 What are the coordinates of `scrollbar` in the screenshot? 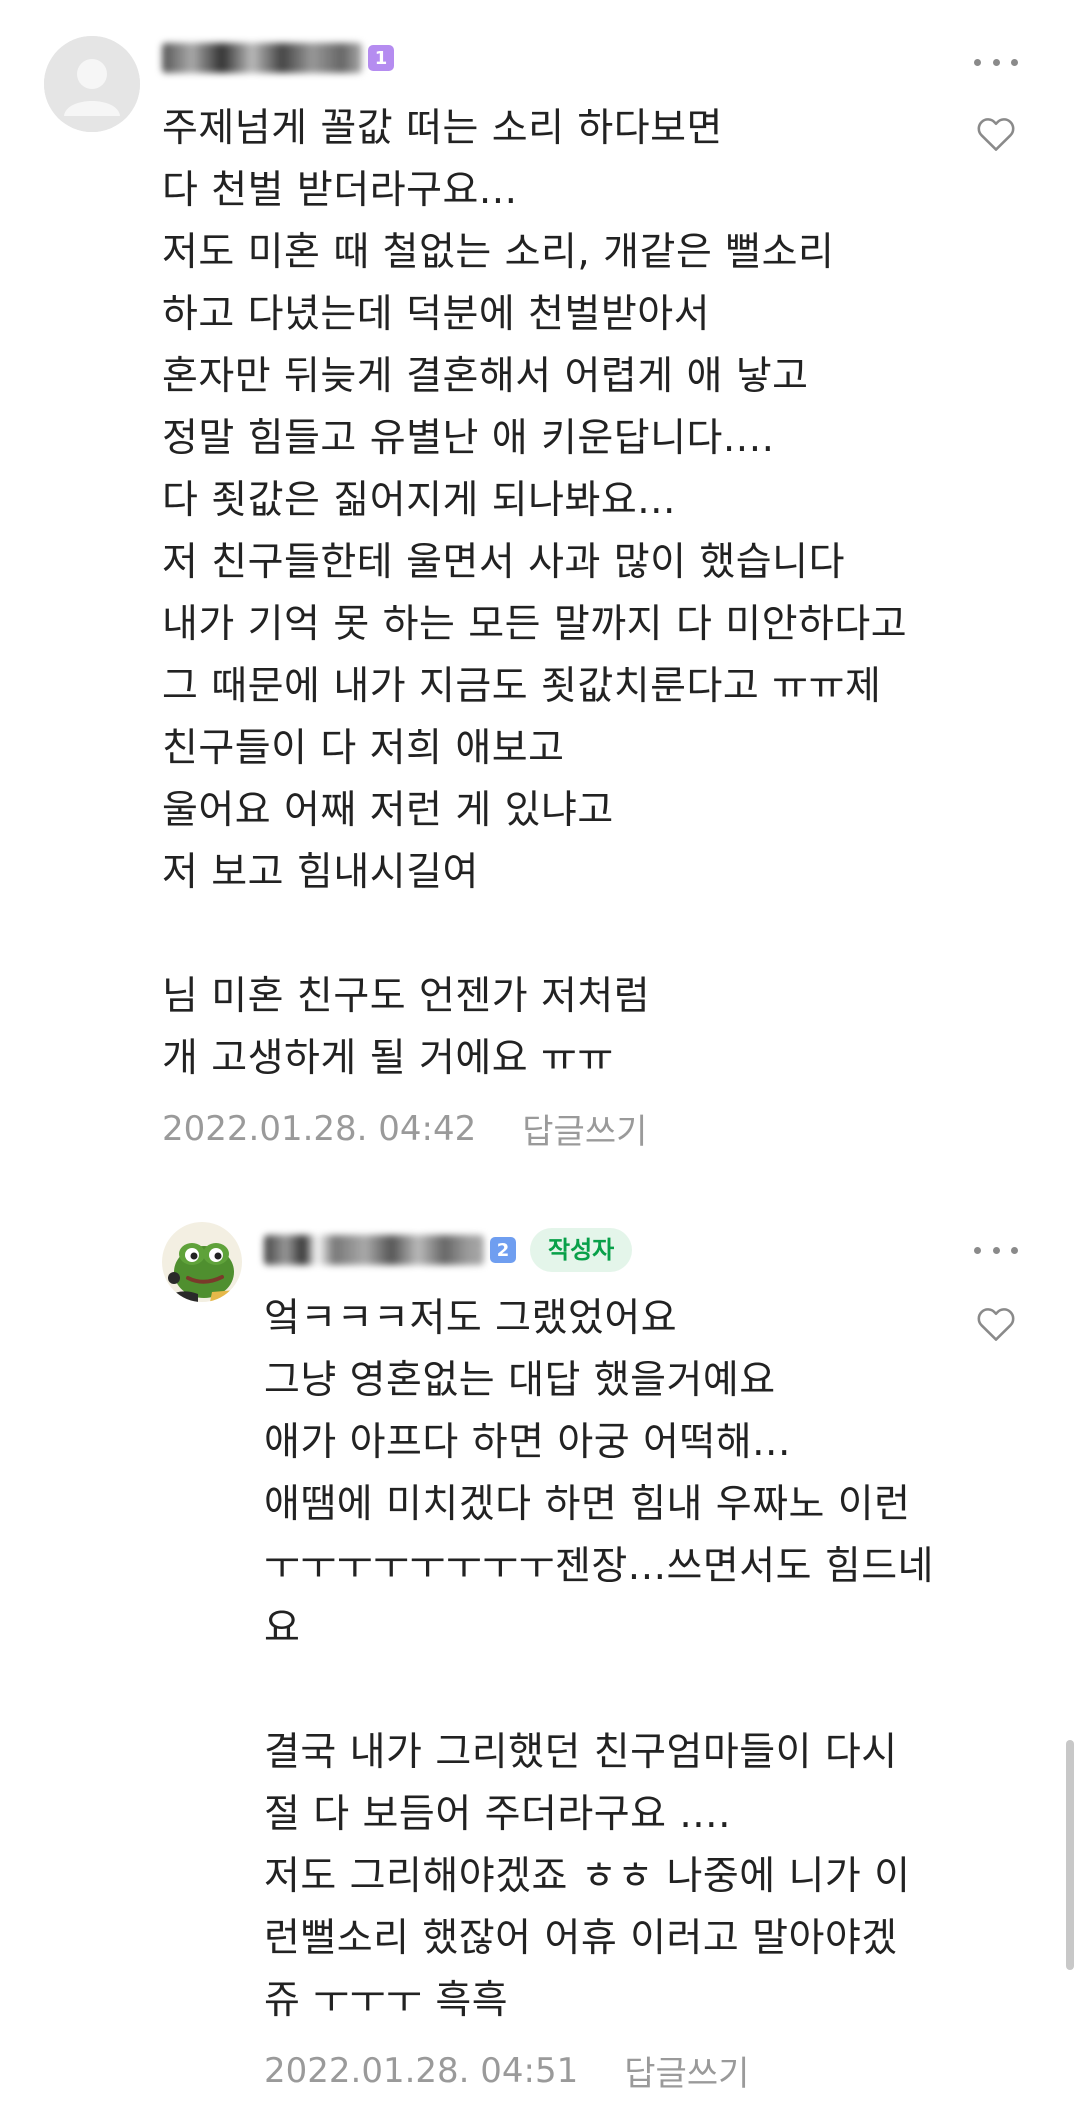 It's located at (1070, 1855).